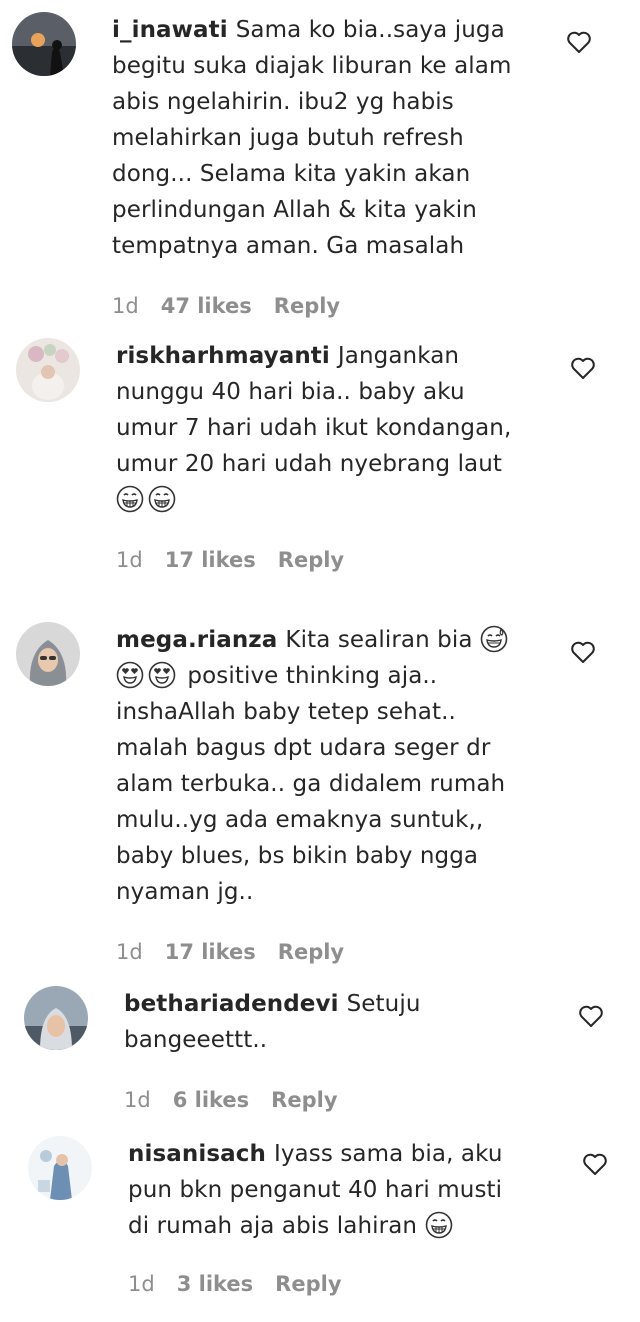 The width and height of the screenshot is (640, 1322). What do you see at coordinates (223, 356) in the screenshot?
I see `comment-username: riskharhmayanti` at bounding box center [223, 356].